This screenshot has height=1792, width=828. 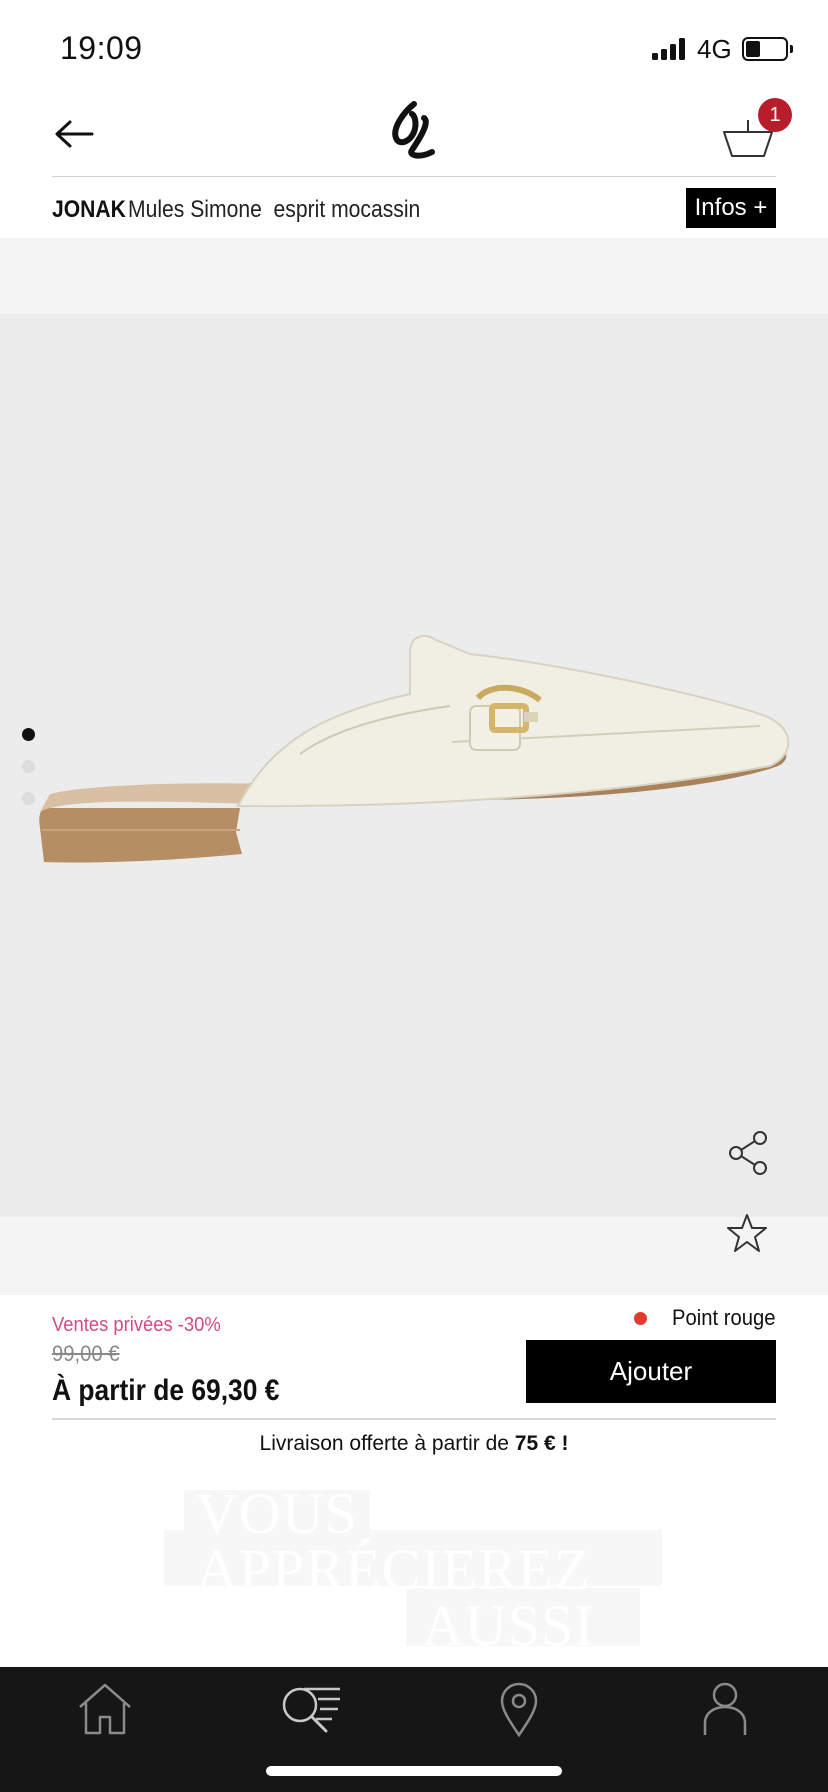 What do you see at coordinates (508, 1625) in the screenshot?
I see `reco-heading-line-3: AUSSI` at bounding box center [508, 1625].